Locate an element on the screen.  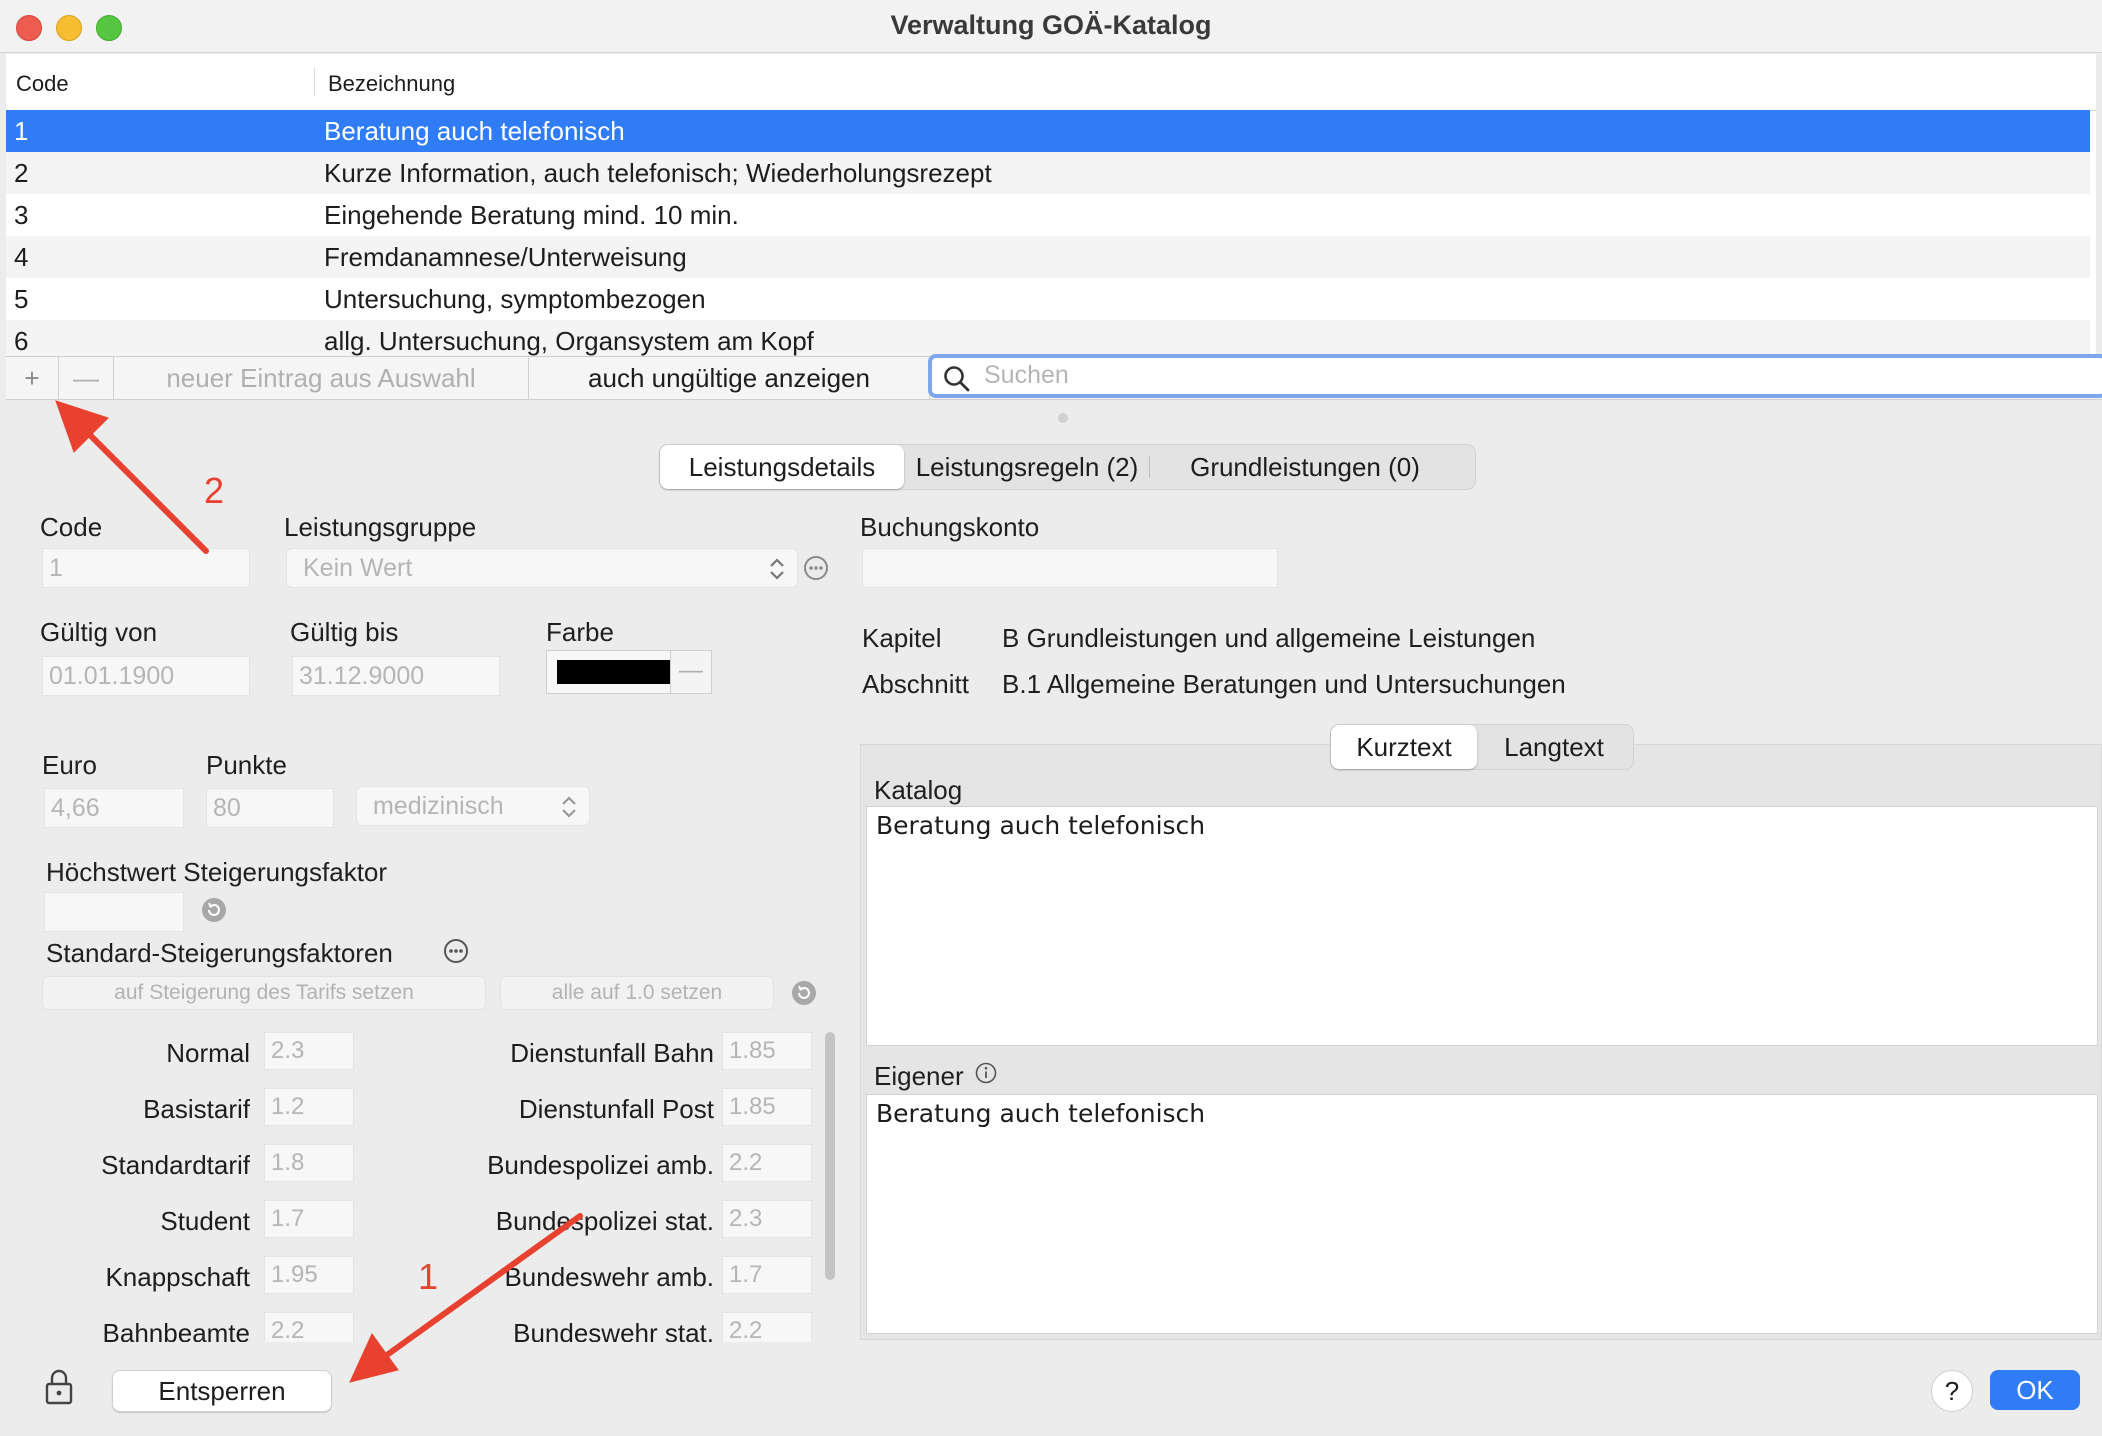
annotation-label-1: 1 is located at coordinates (428, 1276).